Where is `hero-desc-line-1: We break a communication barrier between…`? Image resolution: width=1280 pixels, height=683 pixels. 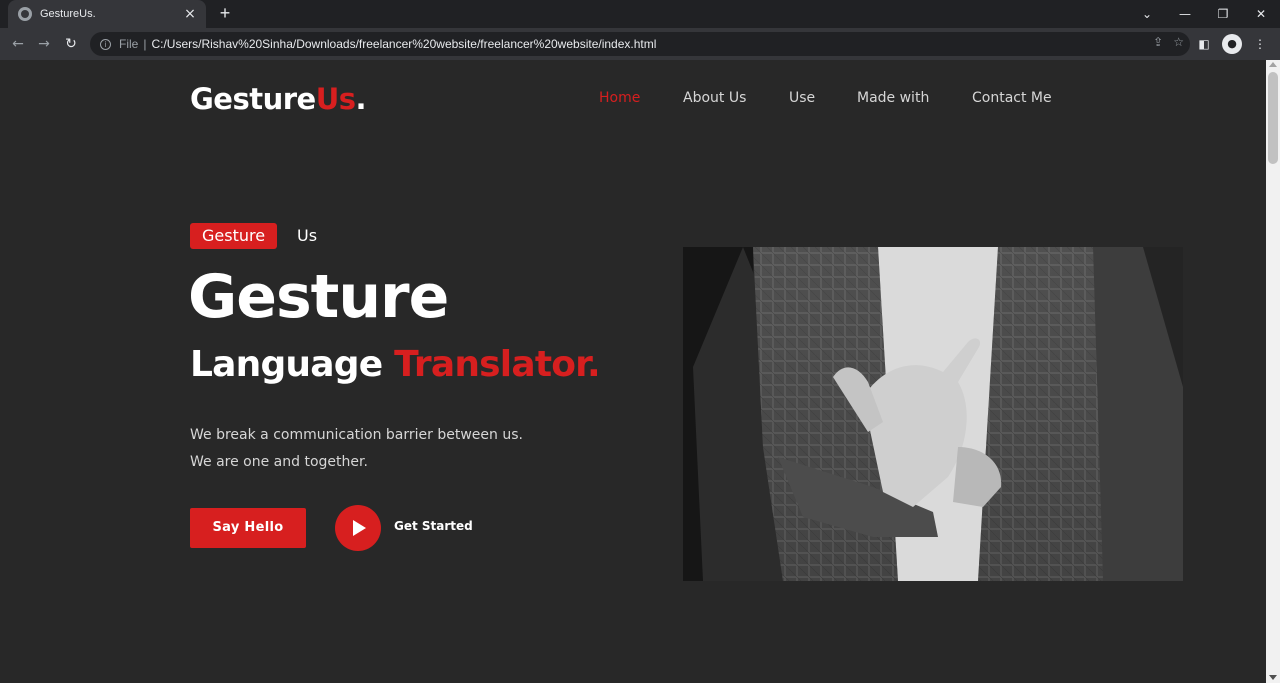 hero-desc-line-1: We break a communication barrier between… is located at coordinates (356, 435).